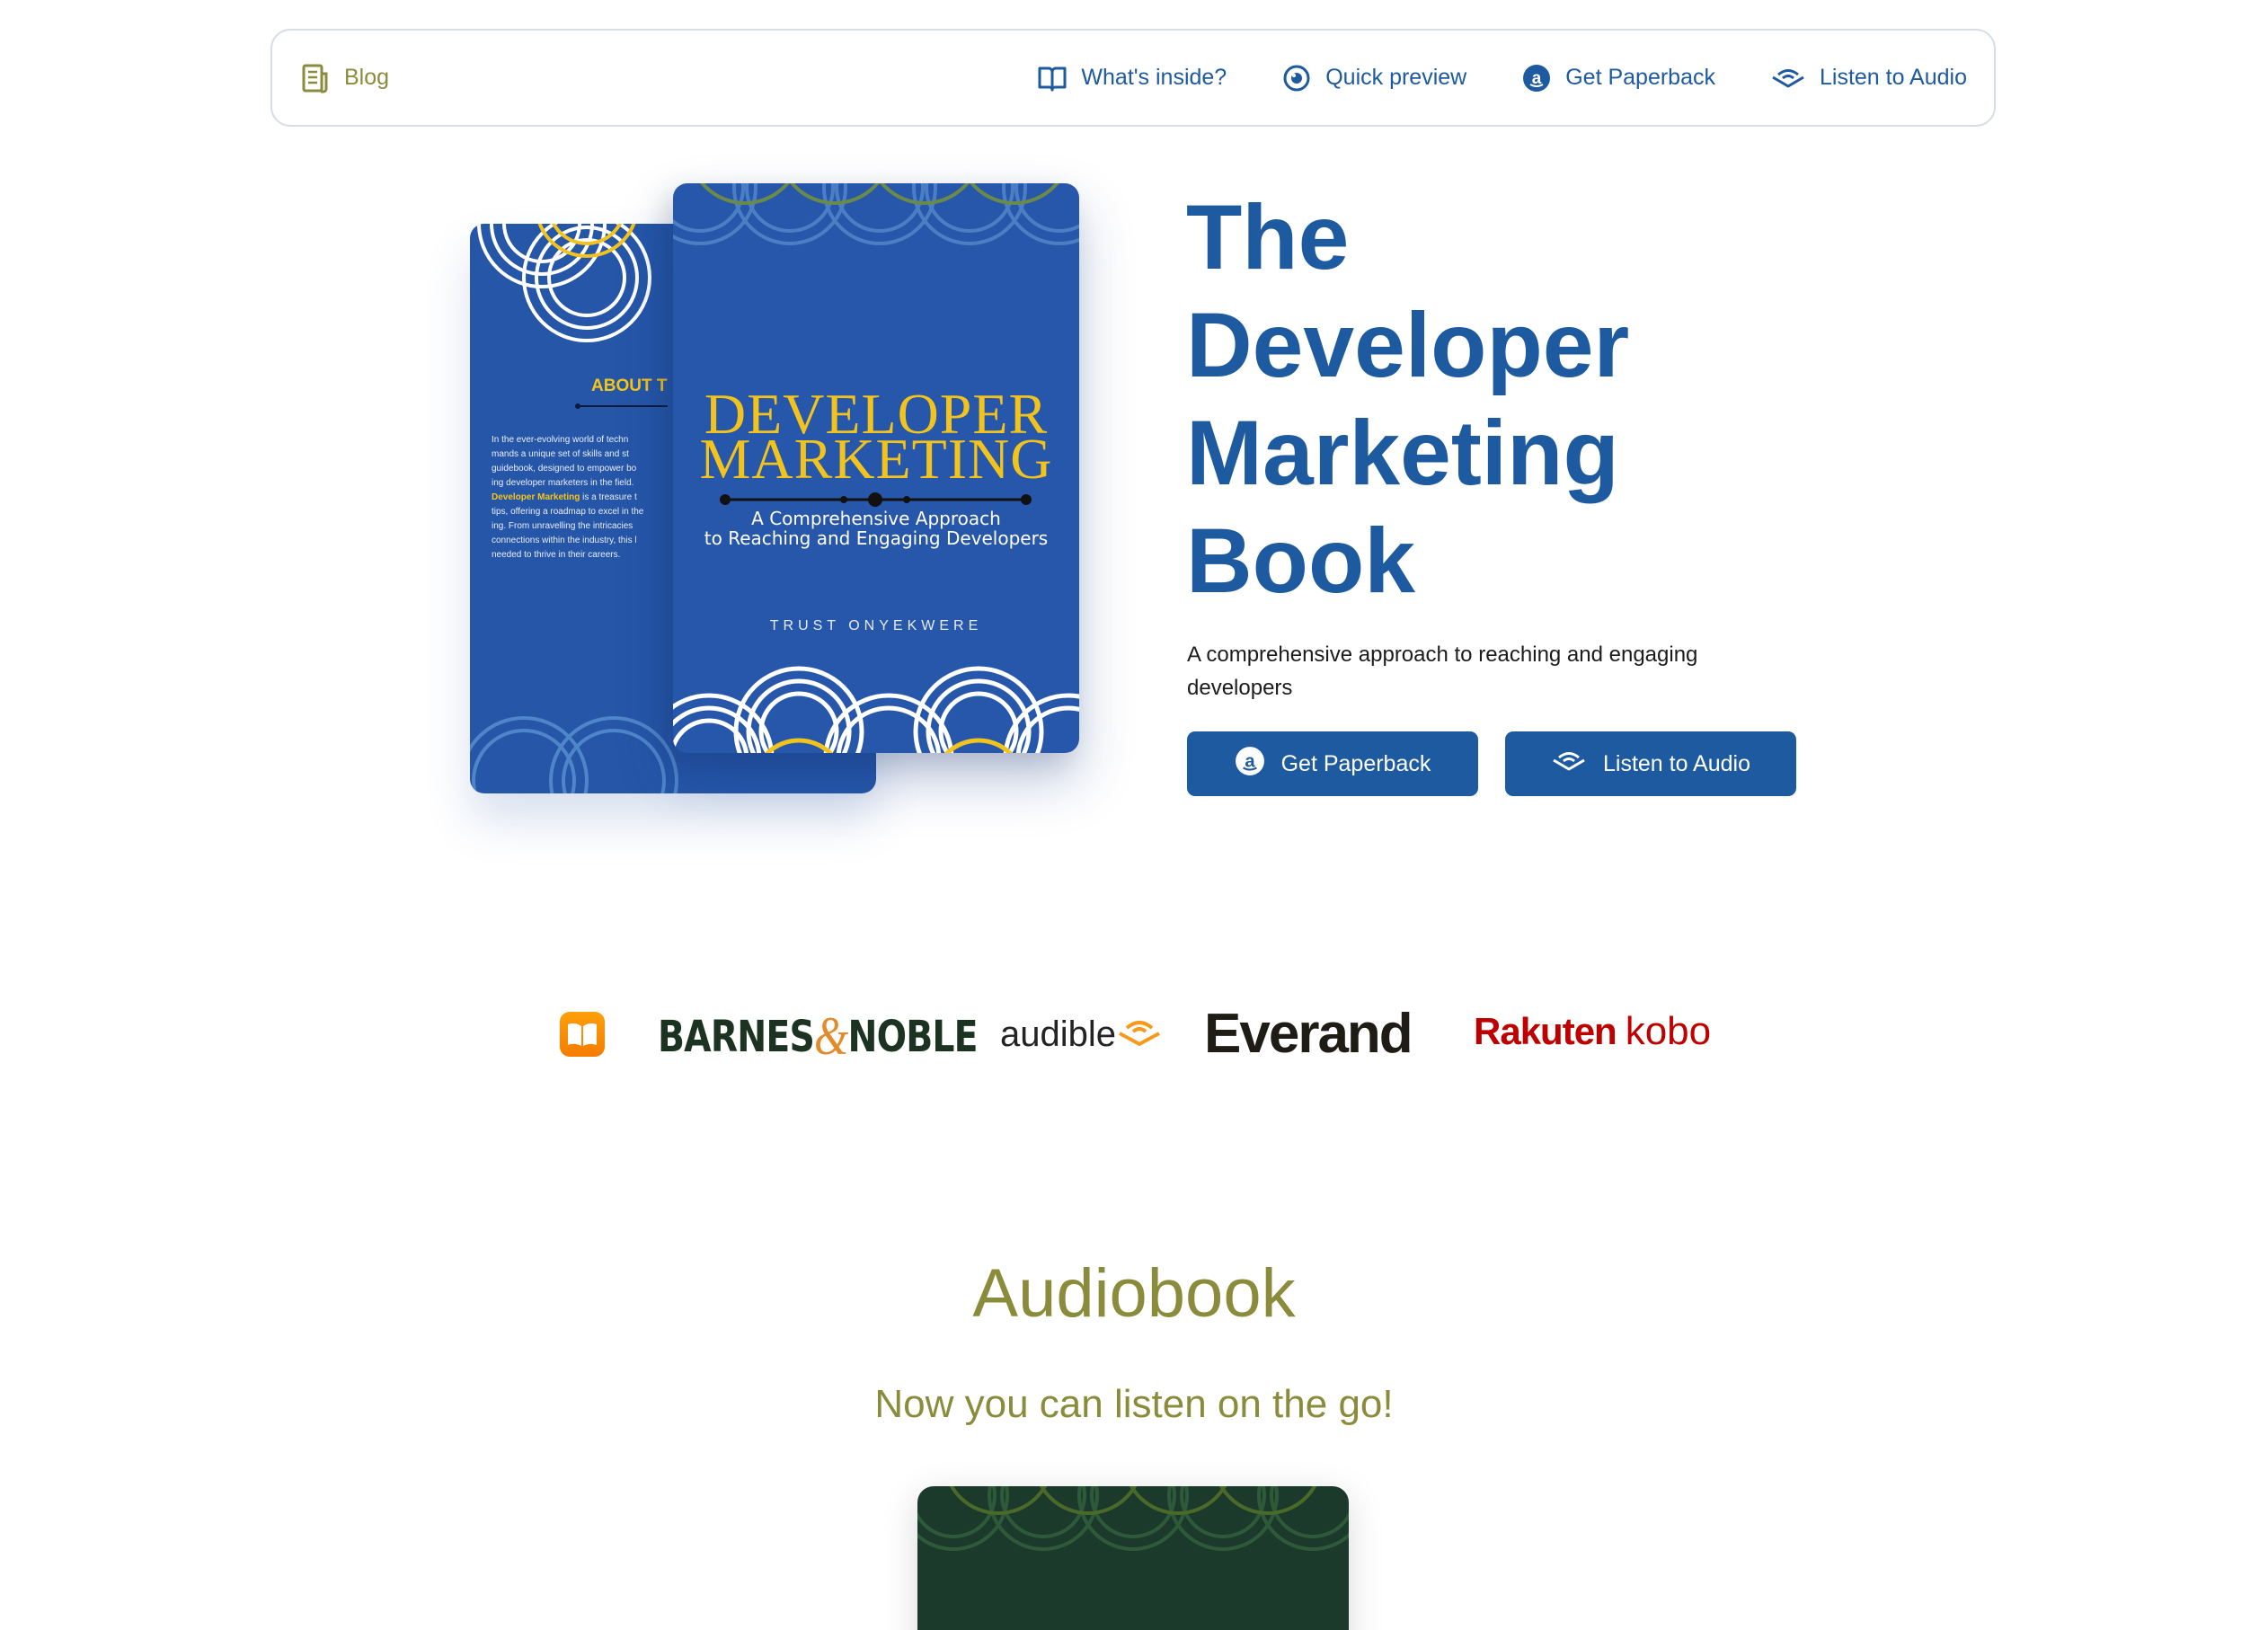 The width and height of the screenshot is (2268, 1630). I want to click on cover-subtitle-line1: A Comprehensive Approach, so click(876, 518).